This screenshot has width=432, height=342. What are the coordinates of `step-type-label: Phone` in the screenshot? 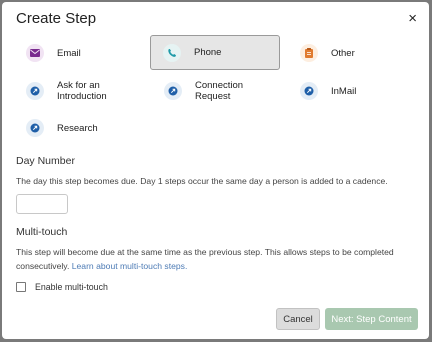 It's located at (208, 52).